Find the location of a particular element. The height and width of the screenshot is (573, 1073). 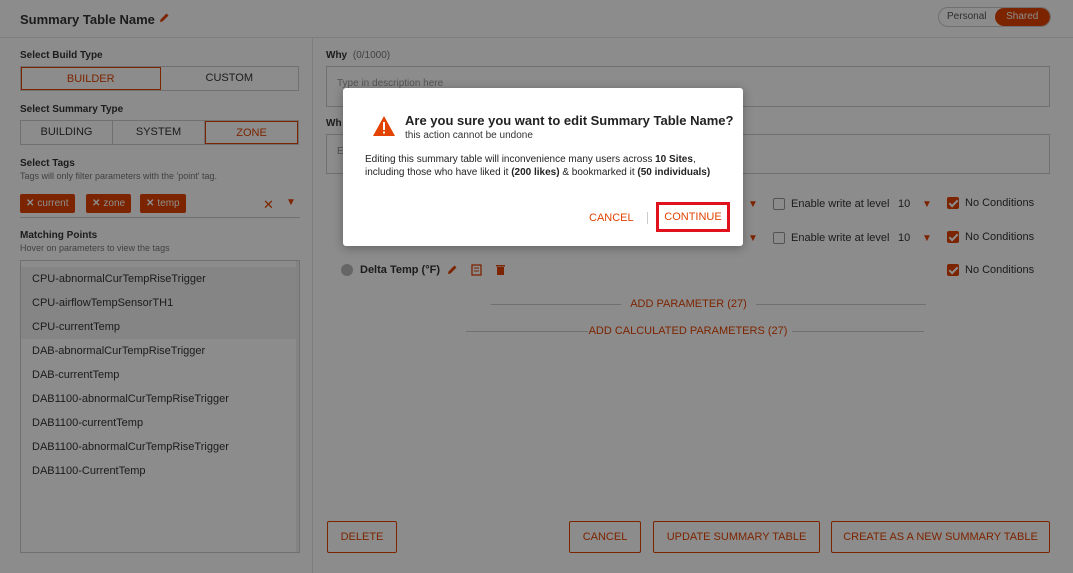

dialog-continue-button: CONTINUE is located at coordinates (693, 217).